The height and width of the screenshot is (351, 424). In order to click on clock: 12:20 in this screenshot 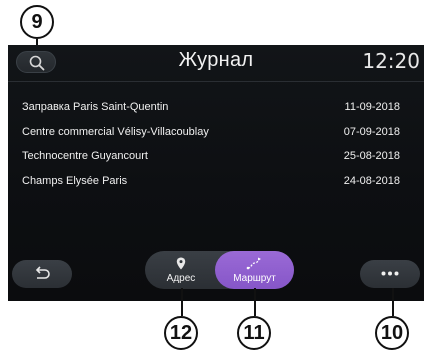, I will do `click(391, 61)`.